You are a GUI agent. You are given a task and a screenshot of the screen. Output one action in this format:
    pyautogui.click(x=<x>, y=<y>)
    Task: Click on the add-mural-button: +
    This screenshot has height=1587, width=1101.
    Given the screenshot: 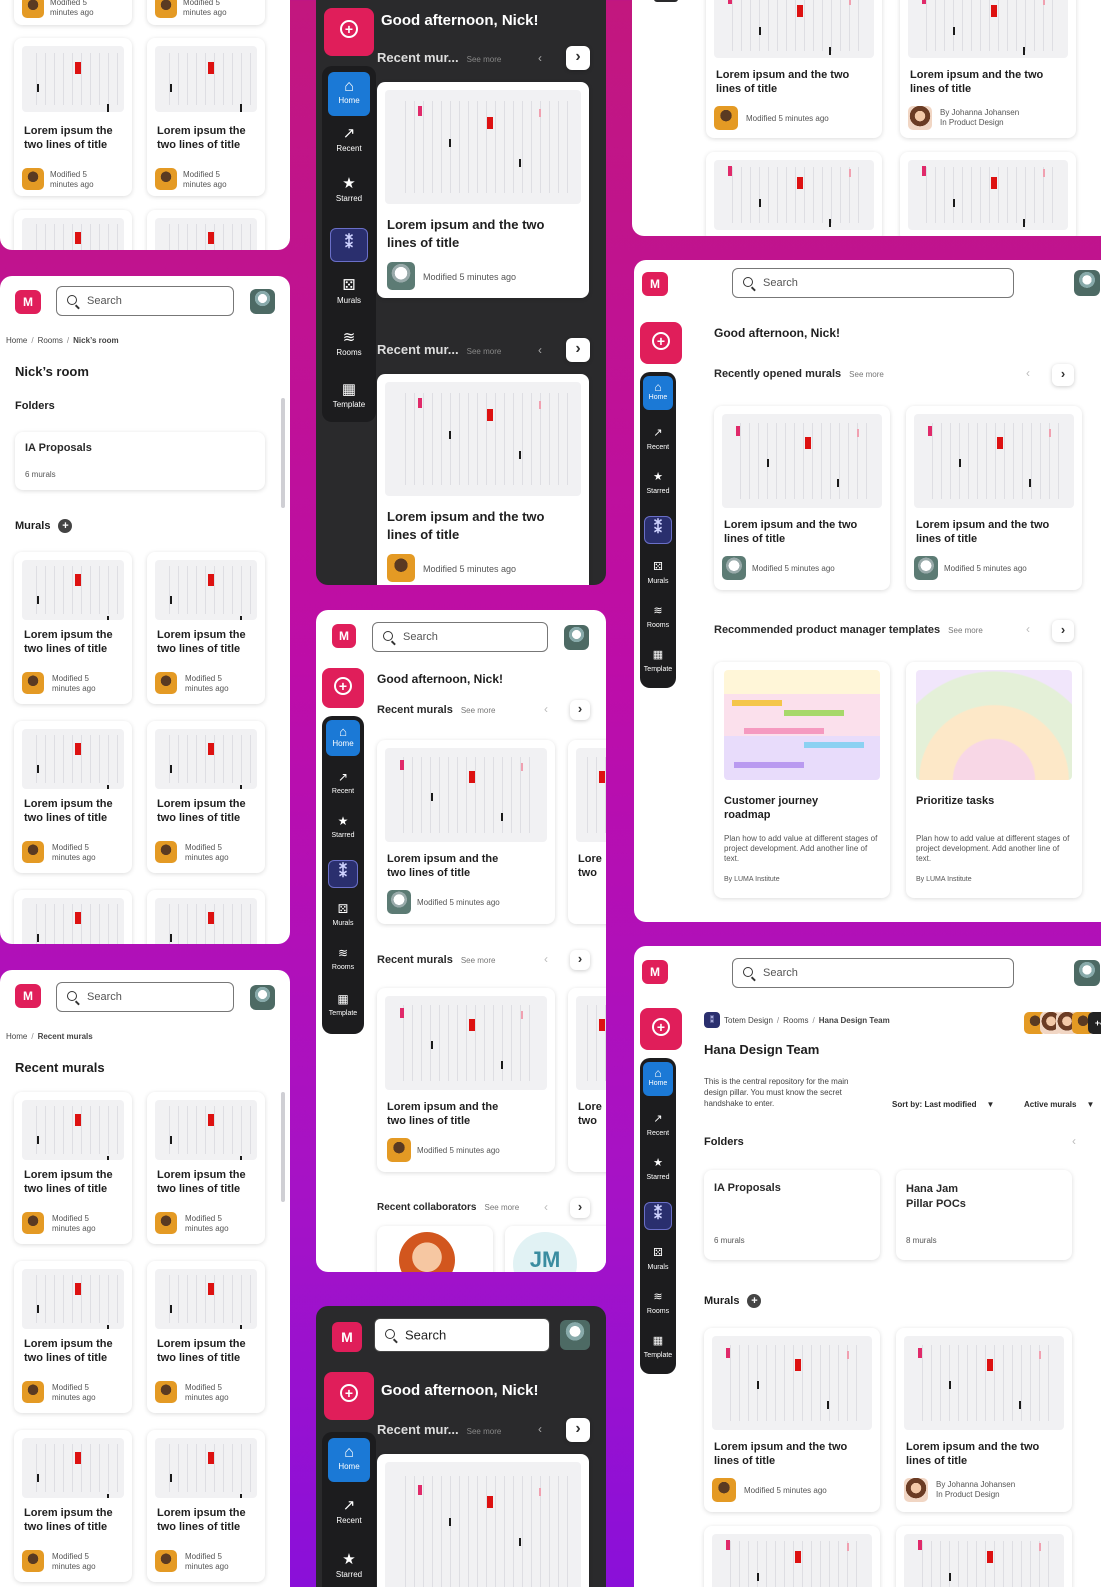 What is the action you would take?
    pyautogui.click(x=754, y=1301)
    